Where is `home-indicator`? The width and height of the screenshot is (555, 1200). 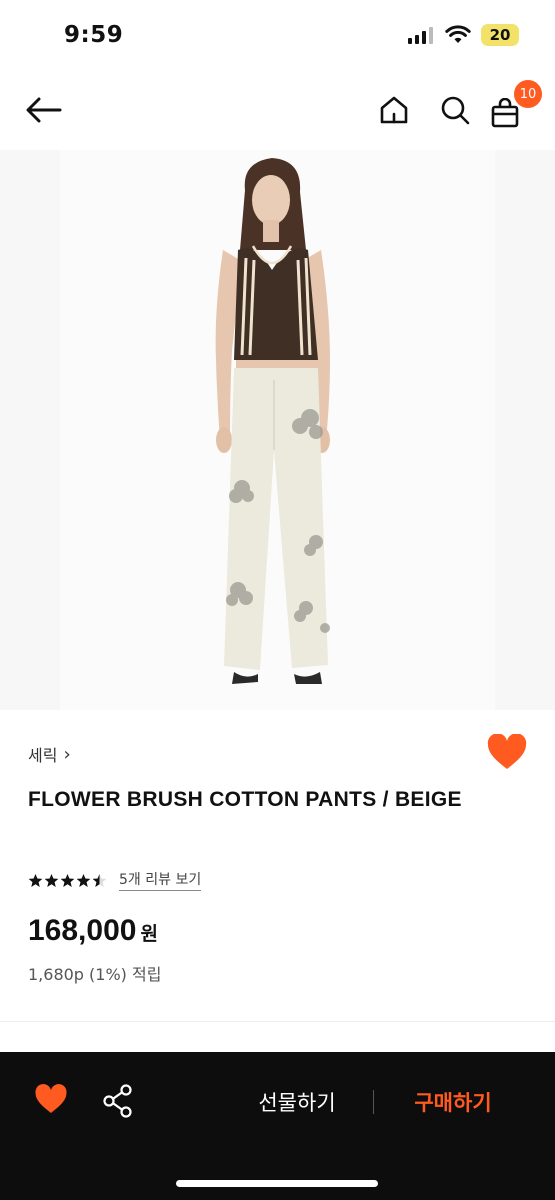 home-indicator is located at coordinates (277, 1183).